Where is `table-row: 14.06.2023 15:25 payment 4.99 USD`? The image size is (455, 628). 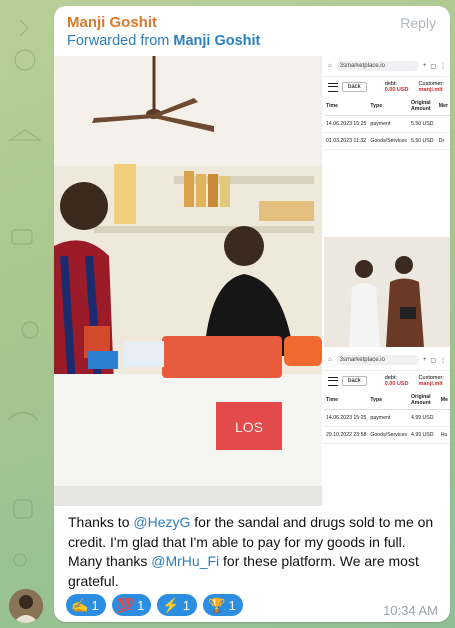
table-row: 14.06.2023 15:25 payment 4.99 USD is located at coordinates (387, 418).